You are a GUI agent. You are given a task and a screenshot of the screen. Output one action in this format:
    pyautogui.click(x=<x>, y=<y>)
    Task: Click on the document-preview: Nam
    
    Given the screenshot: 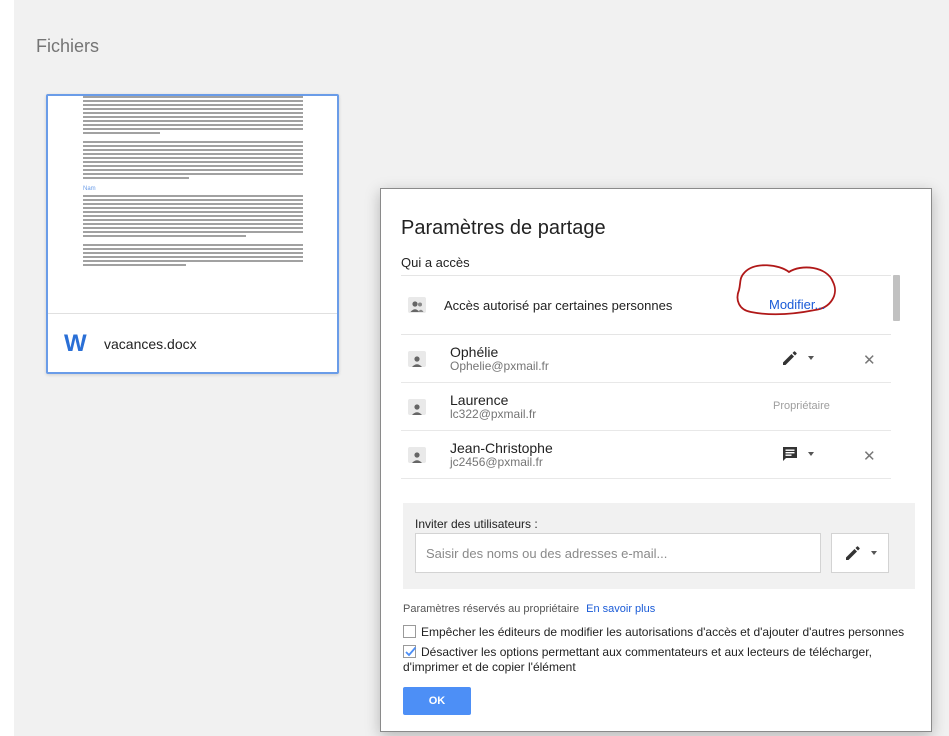 What is the action you would take?
    pyautogui.click(x=192, y=205)
    